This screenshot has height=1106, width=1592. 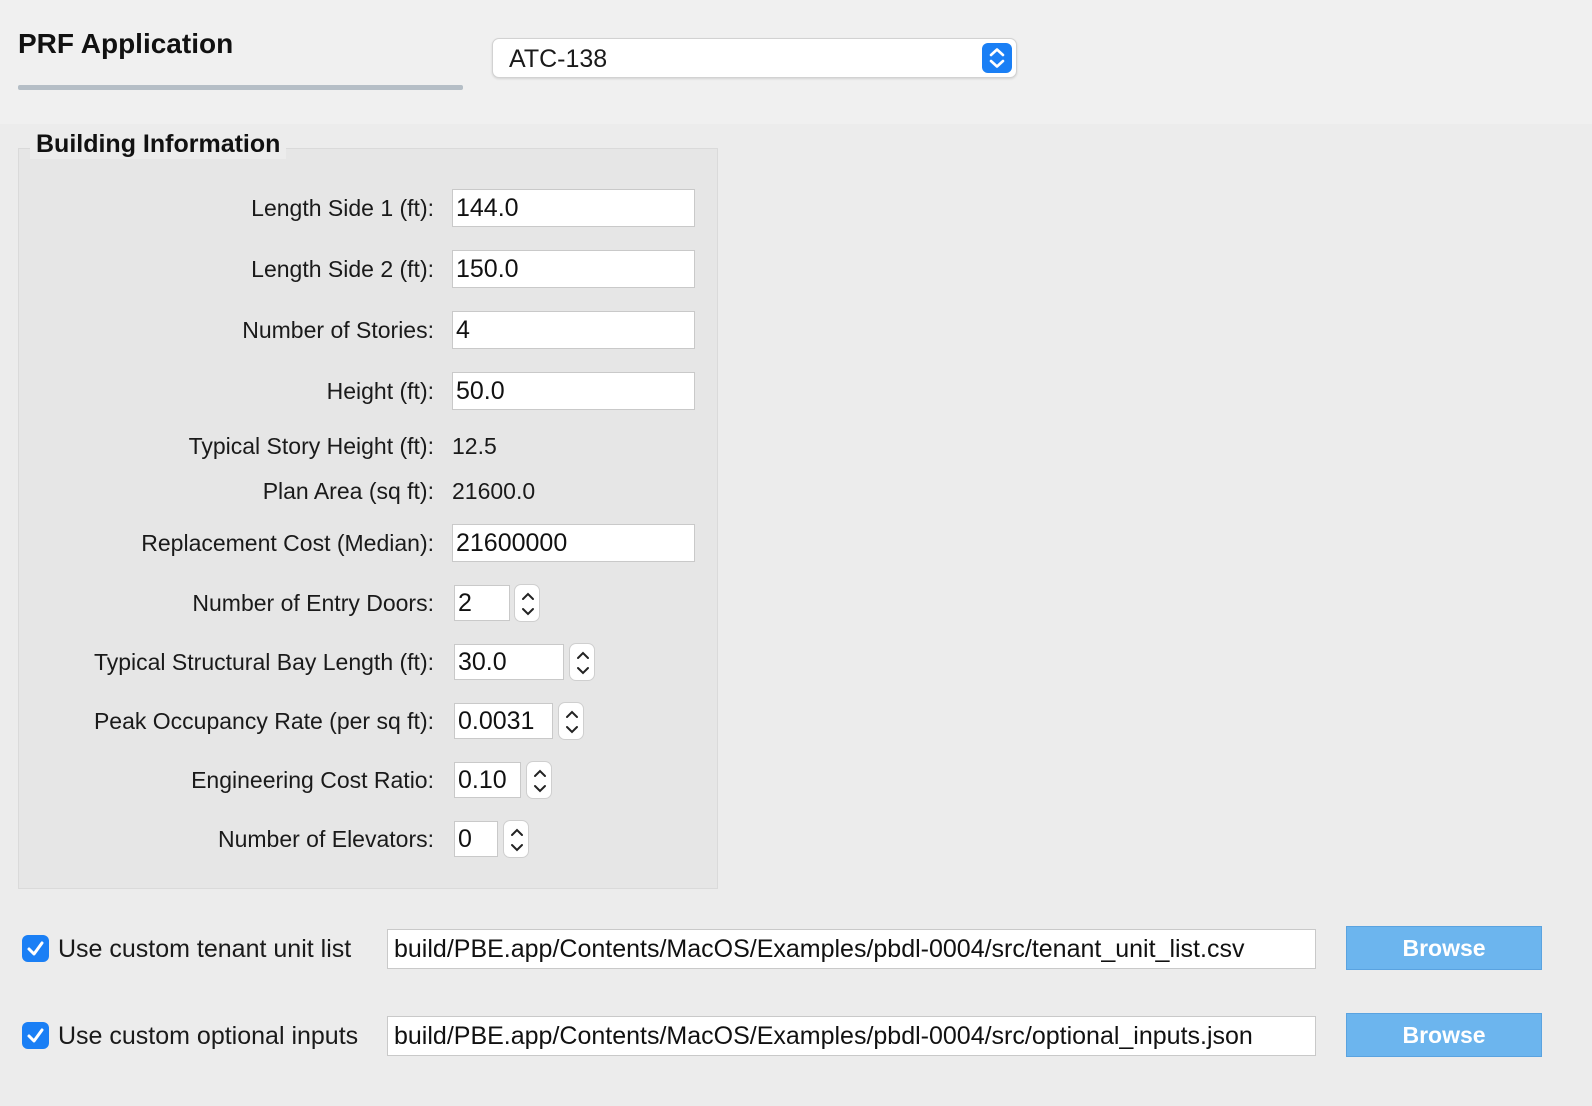 I want to click on typical-story-height-value: 12.5, so click(x=474, y=446).